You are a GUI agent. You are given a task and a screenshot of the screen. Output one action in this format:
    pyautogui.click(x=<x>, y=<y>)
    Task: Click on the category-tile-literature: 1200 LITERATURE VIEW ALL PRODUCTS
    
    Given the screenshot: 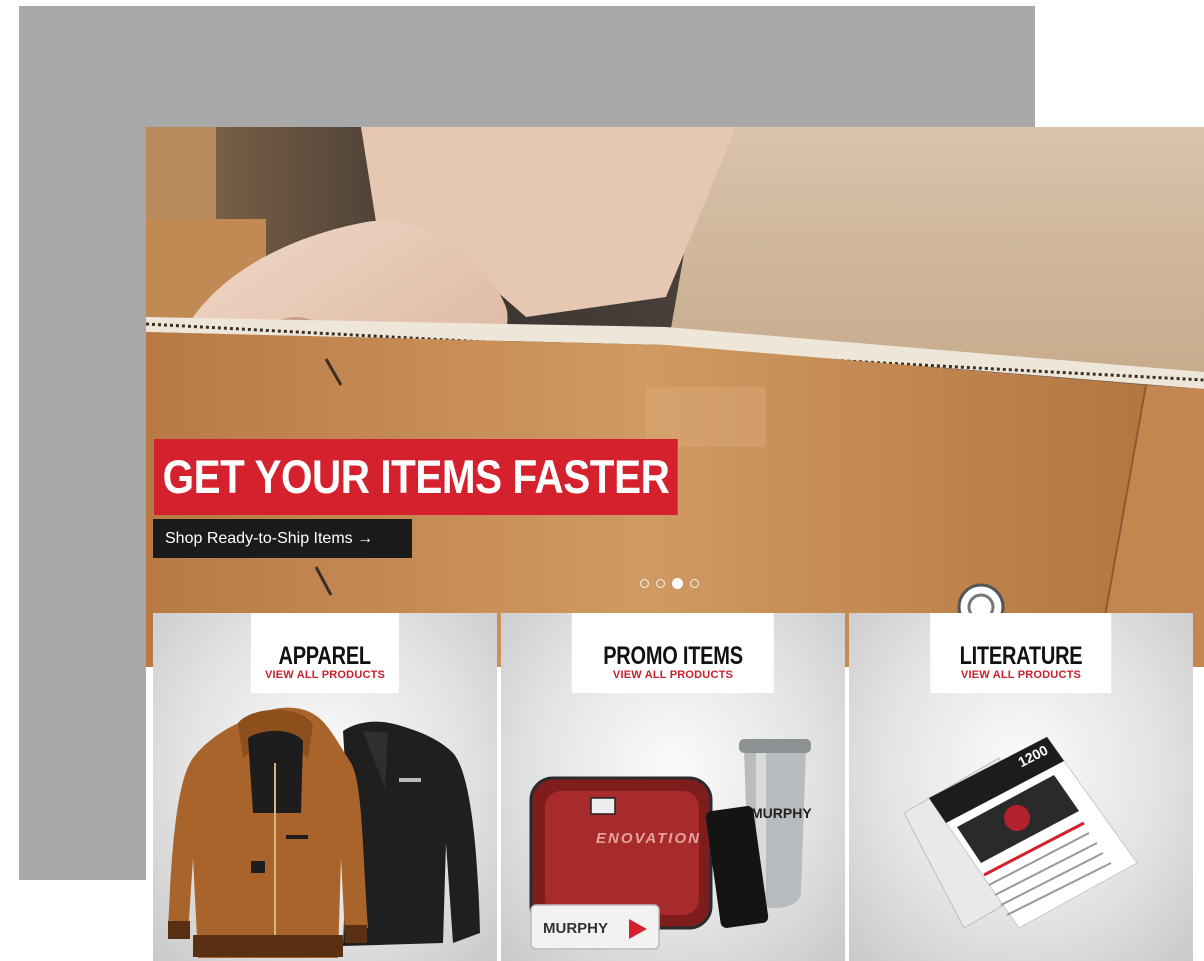 What is the action you would take?
    pyautogui.click(x=1021, y=787)
    